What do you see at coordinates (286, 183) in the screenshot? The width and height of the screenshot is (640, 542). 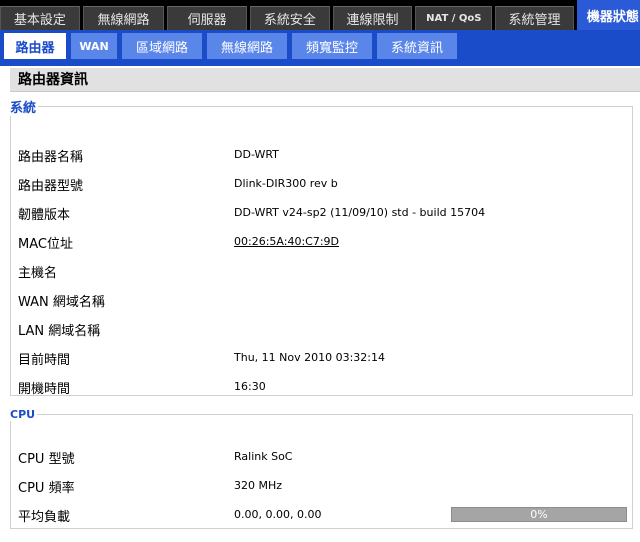 I see `router-model-value: Dlink-DIR300 rev b` at bounding box center [286, 183].